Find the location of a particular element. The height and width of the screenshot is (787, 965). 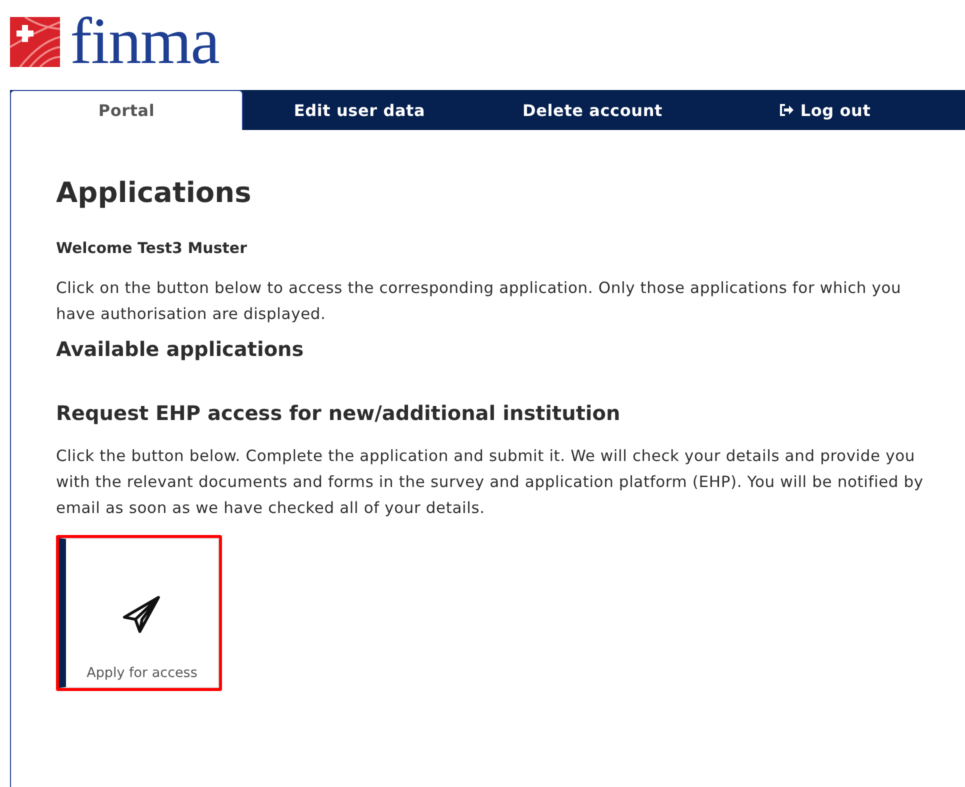

section-heading: Request EHP access for new/additional institution is located at coordinates (339, 413).